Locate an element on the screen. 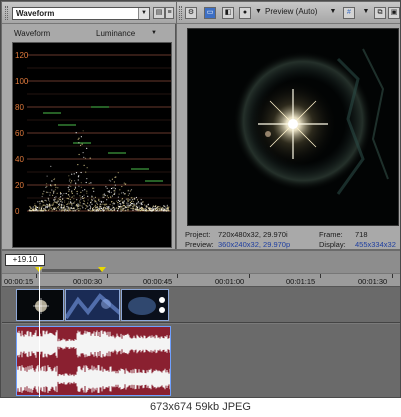 This screenshot has height=417, width=401. scope-tick-label: 100 is located at coordinates (22, 81).